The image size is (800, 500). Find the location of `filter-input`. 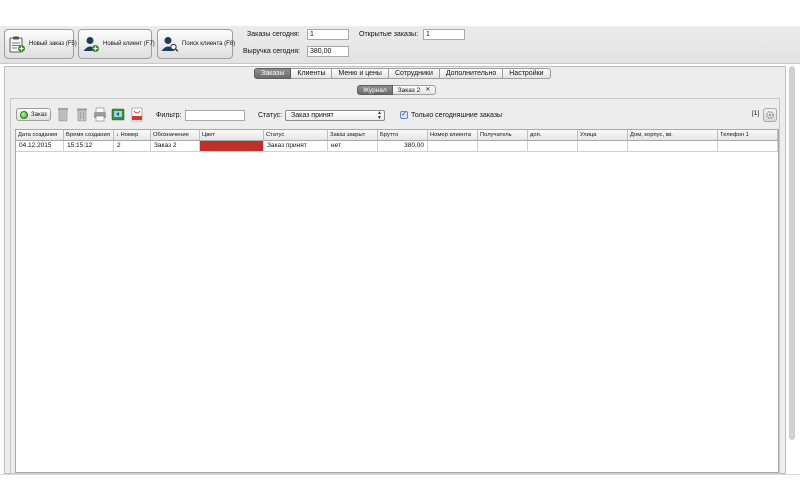

filter-input is located at coordinates (215, 115).